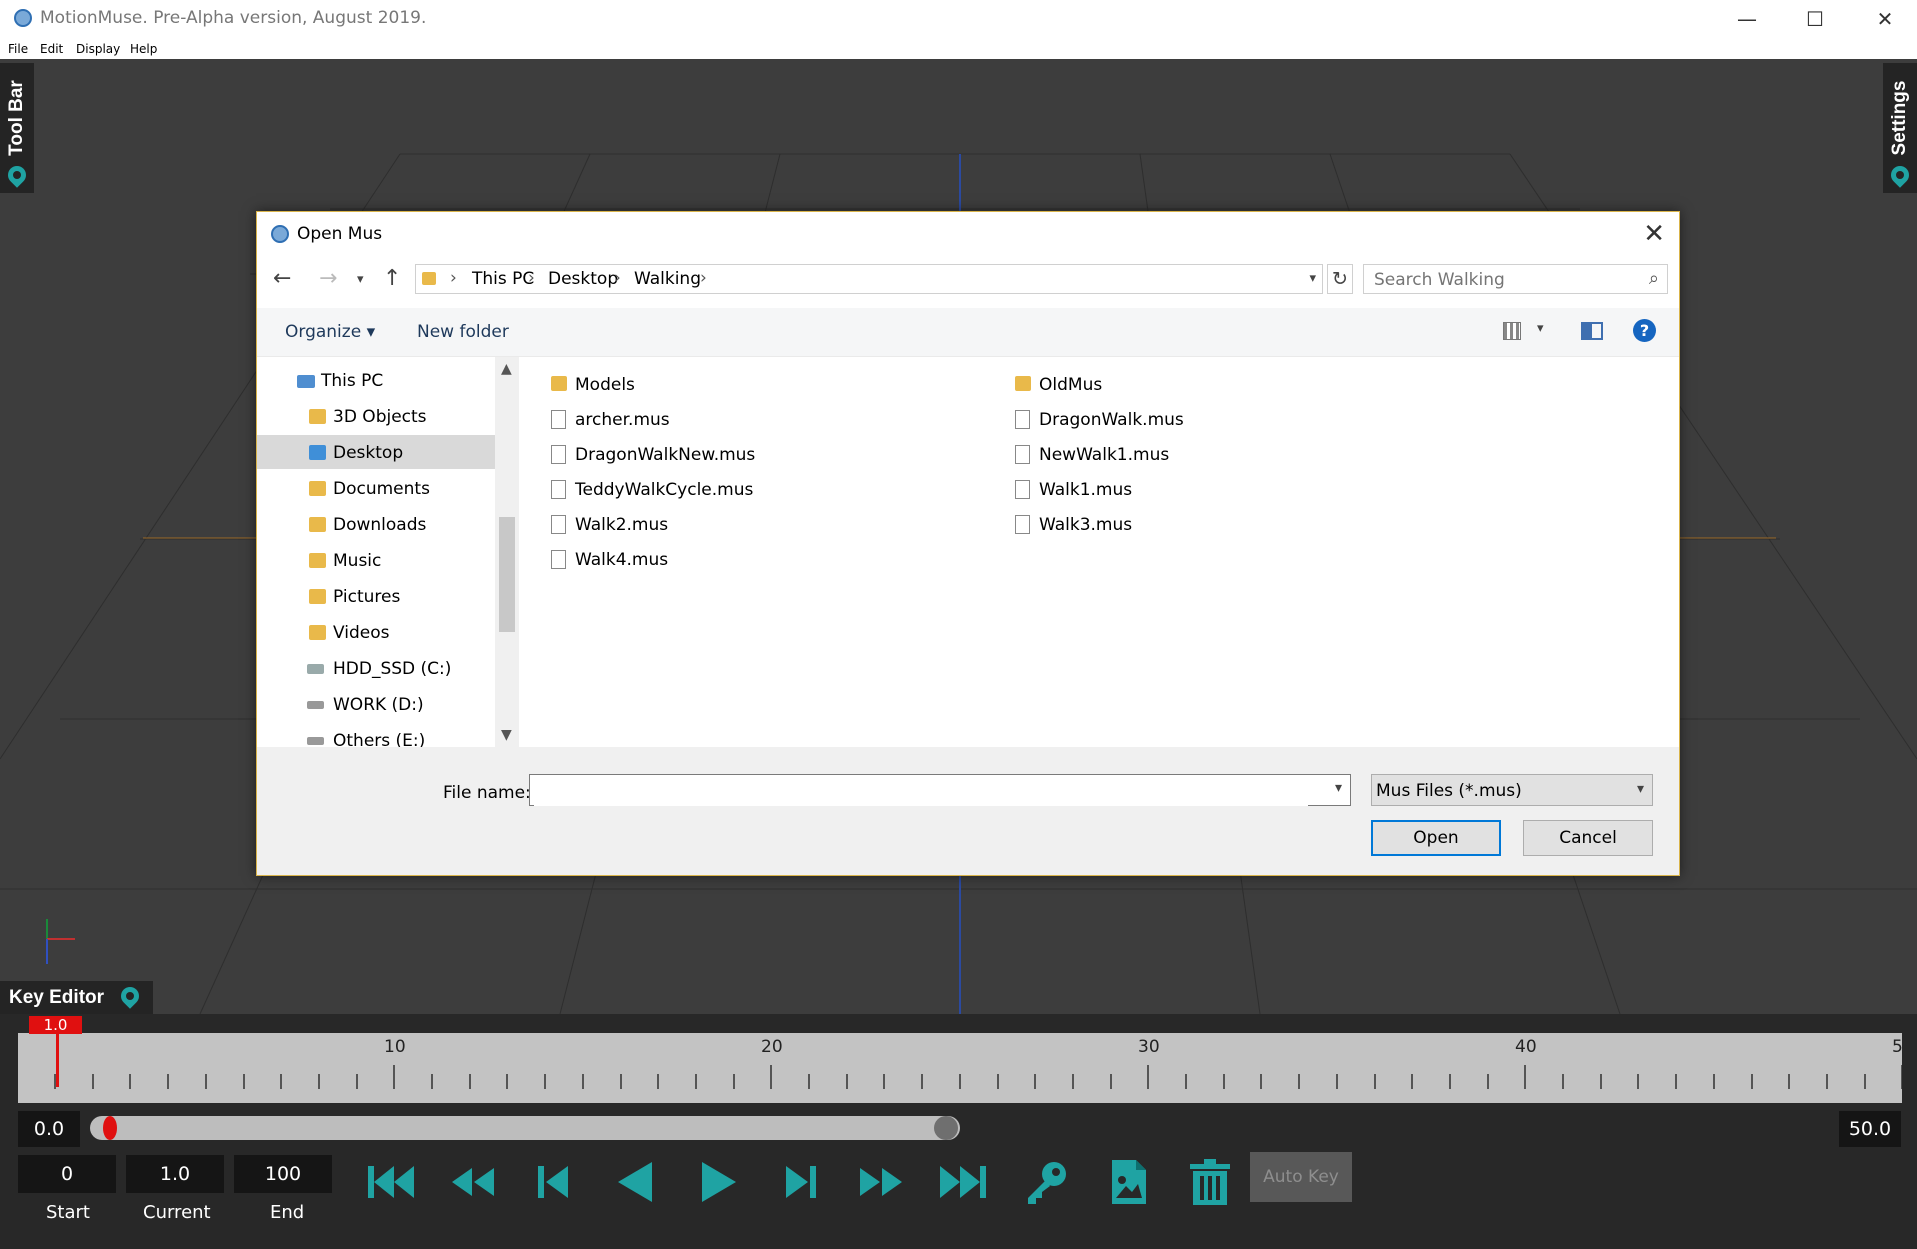  What do you see at coordinates (1588, 838) in the screenshot?
I see `cancel-button: Cancel` at bounding box center [1588, 838].